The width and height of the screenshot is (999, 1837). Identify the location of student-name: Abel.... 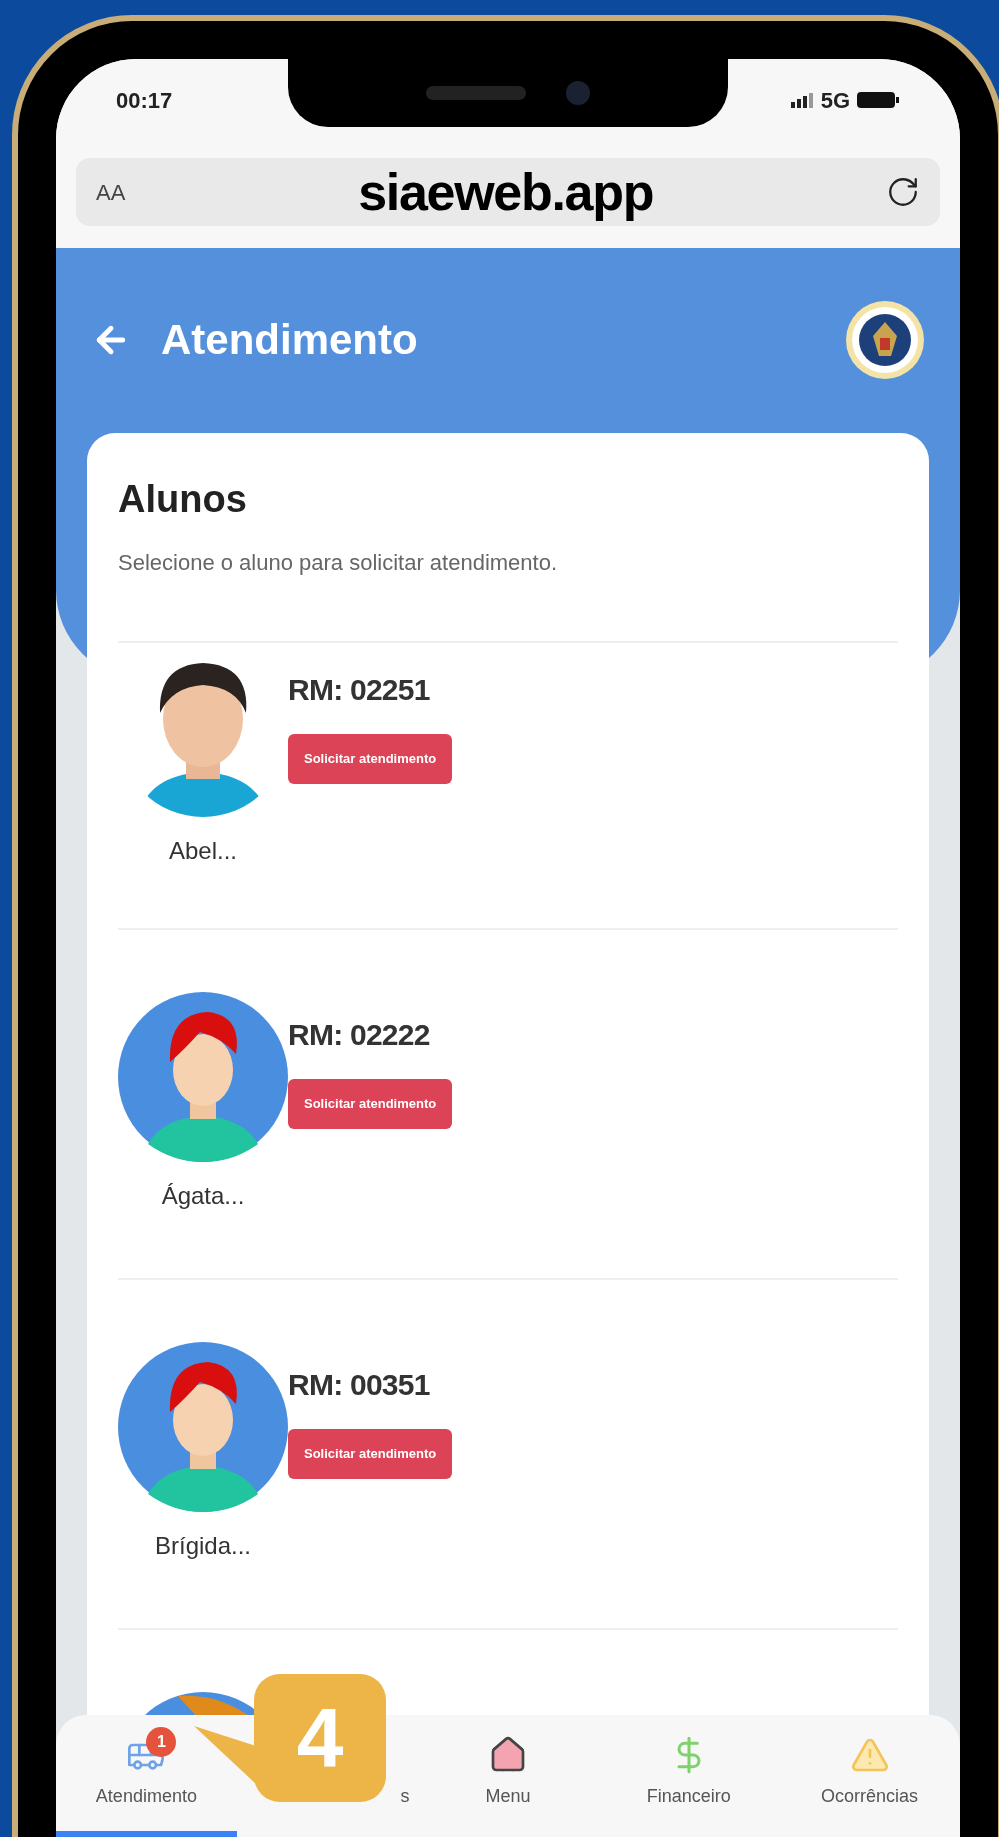
(202, 849).